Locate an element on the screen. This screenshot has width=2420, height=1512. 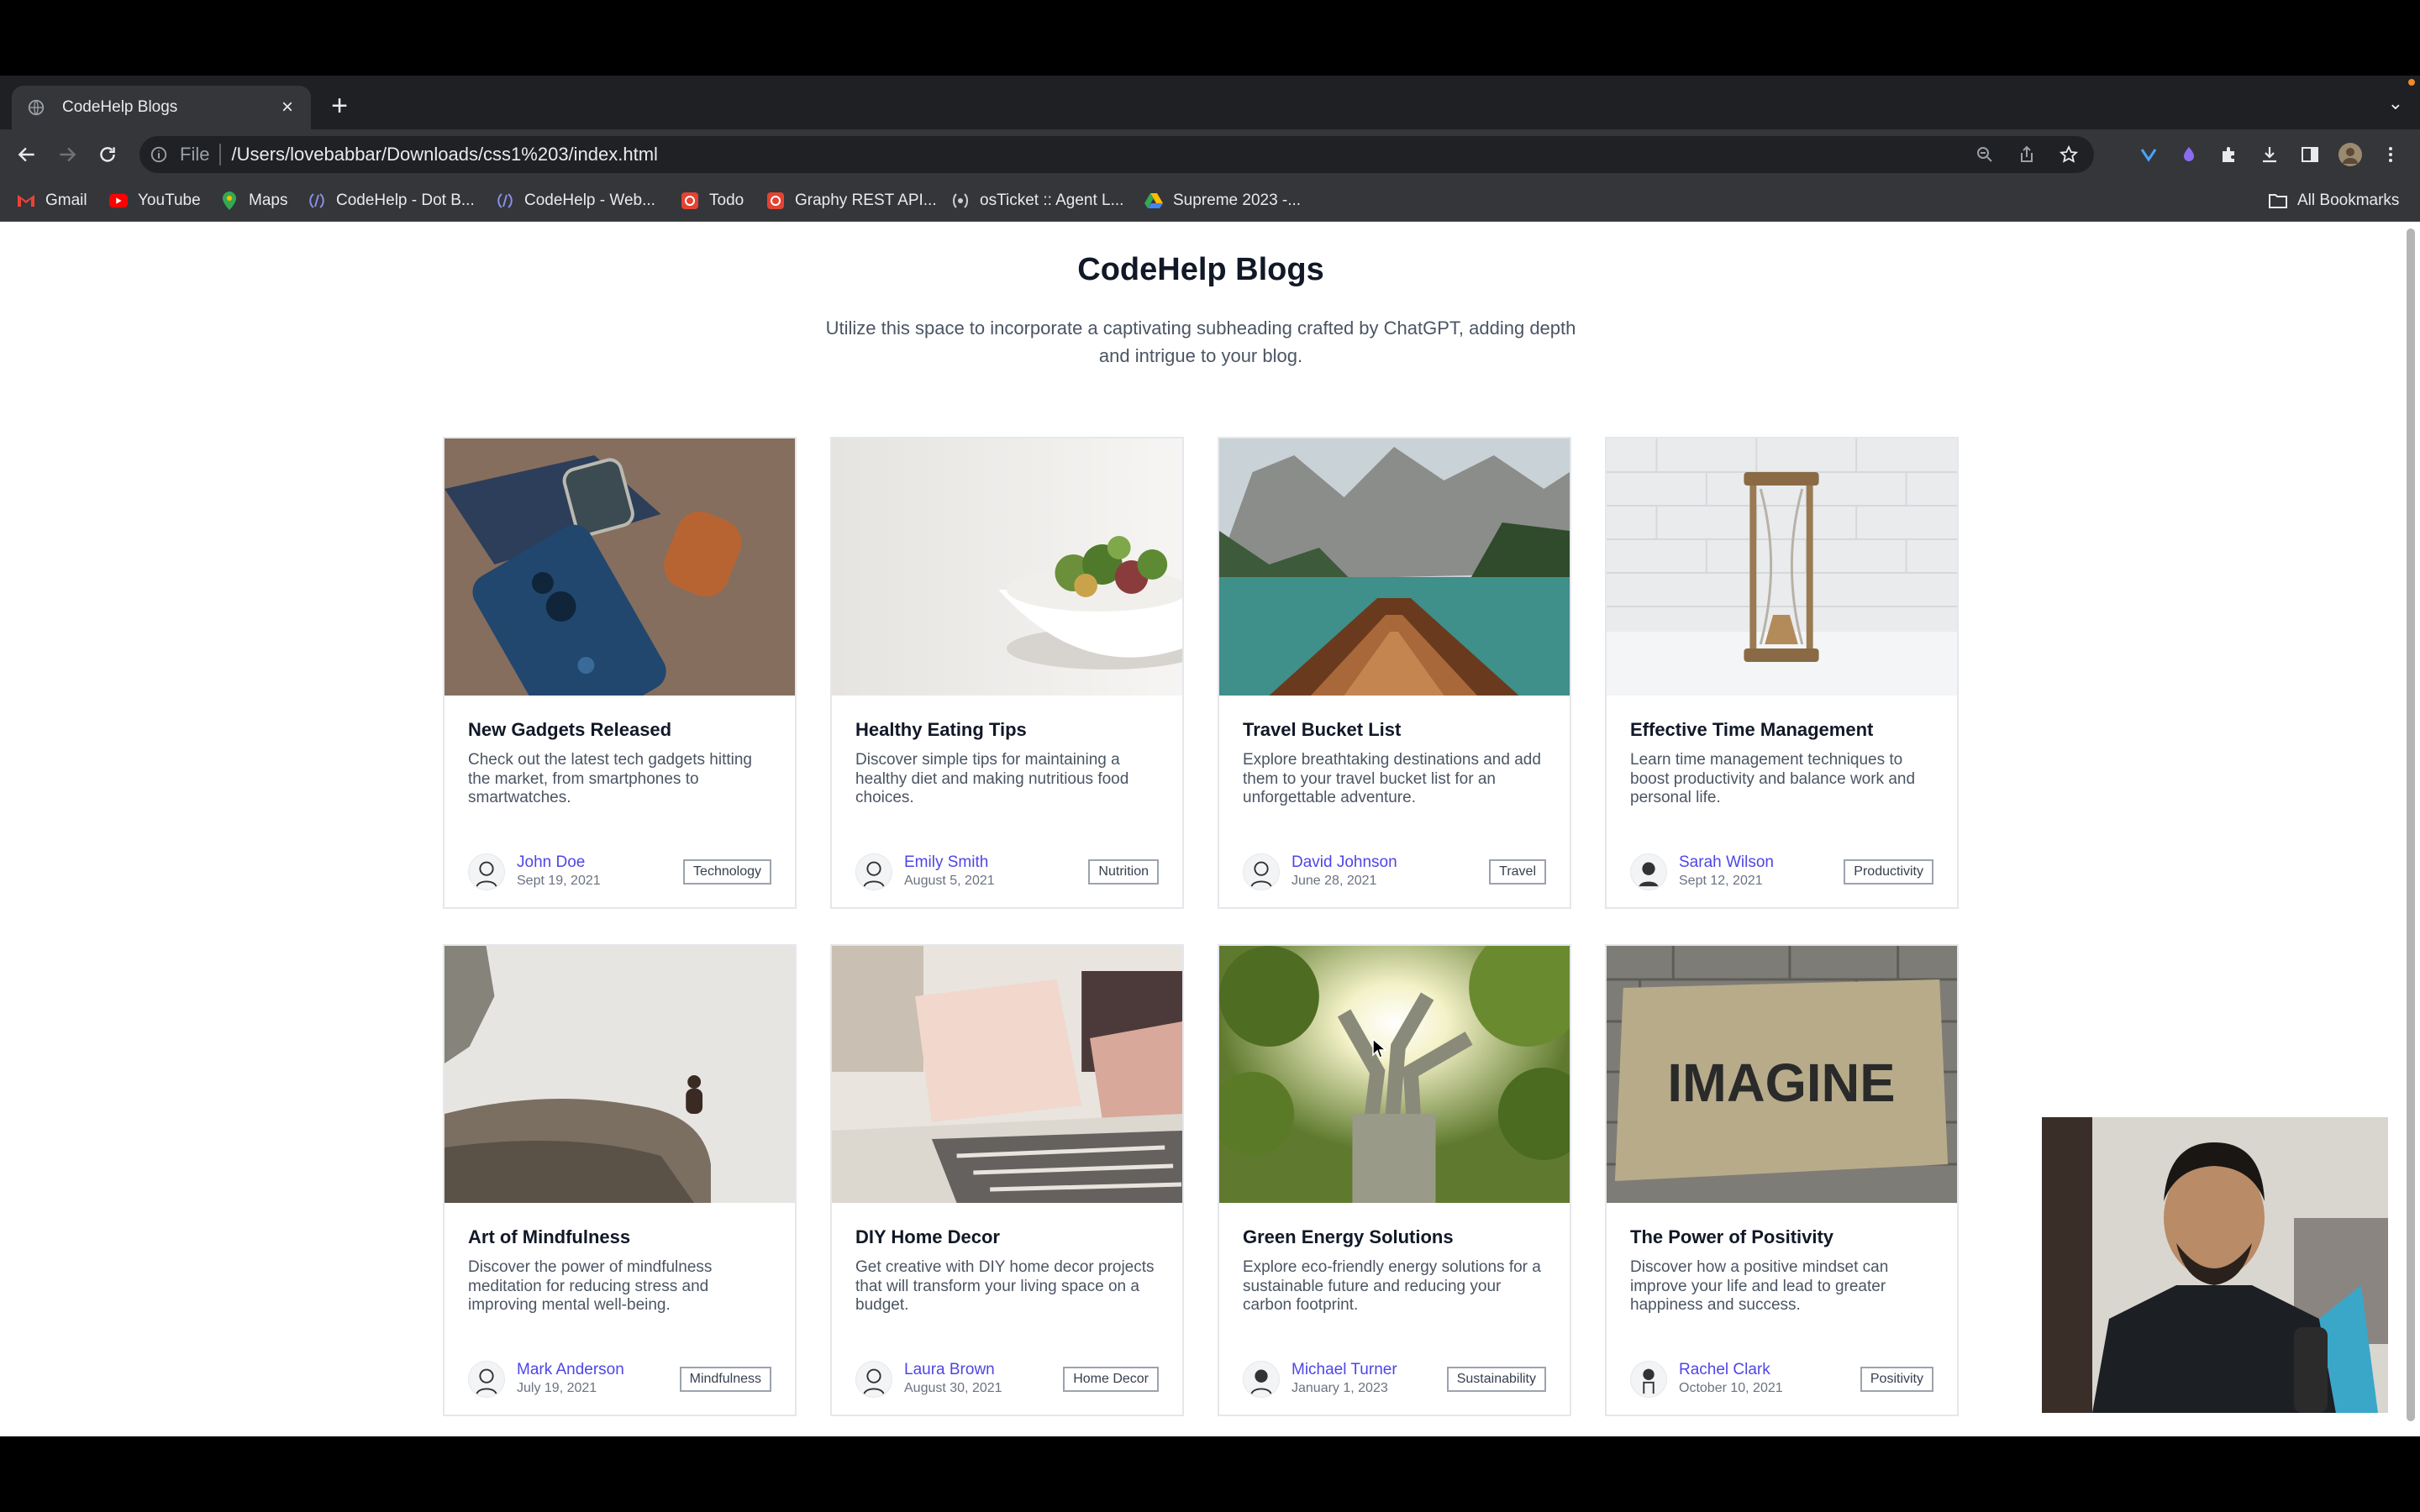
more-menu-icon is located at coordinates (2390, 154).